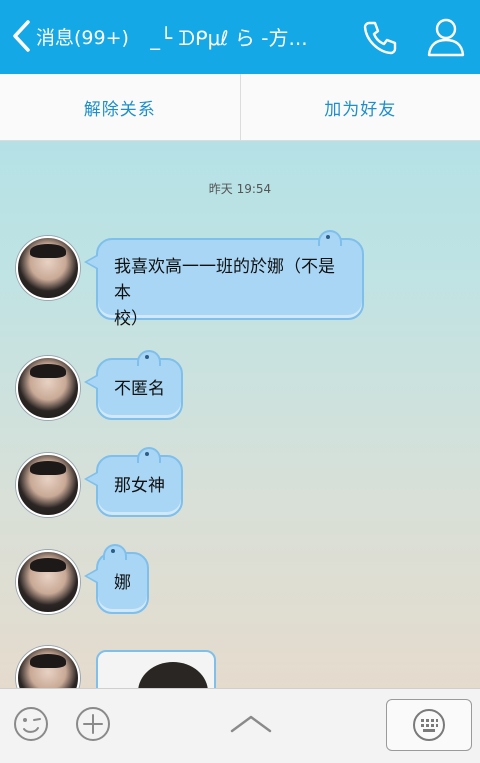 The height and width of the screenshot is (763, 480). Describe the element at coordinates (230, 319) in the screenshot. I see `message-text-line: 校）` at that location.